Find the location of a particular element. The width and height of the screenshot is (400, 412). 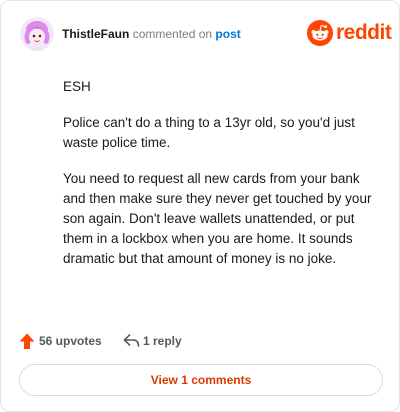

author-name: ThistleFaun is located at coordinates (95, 34).